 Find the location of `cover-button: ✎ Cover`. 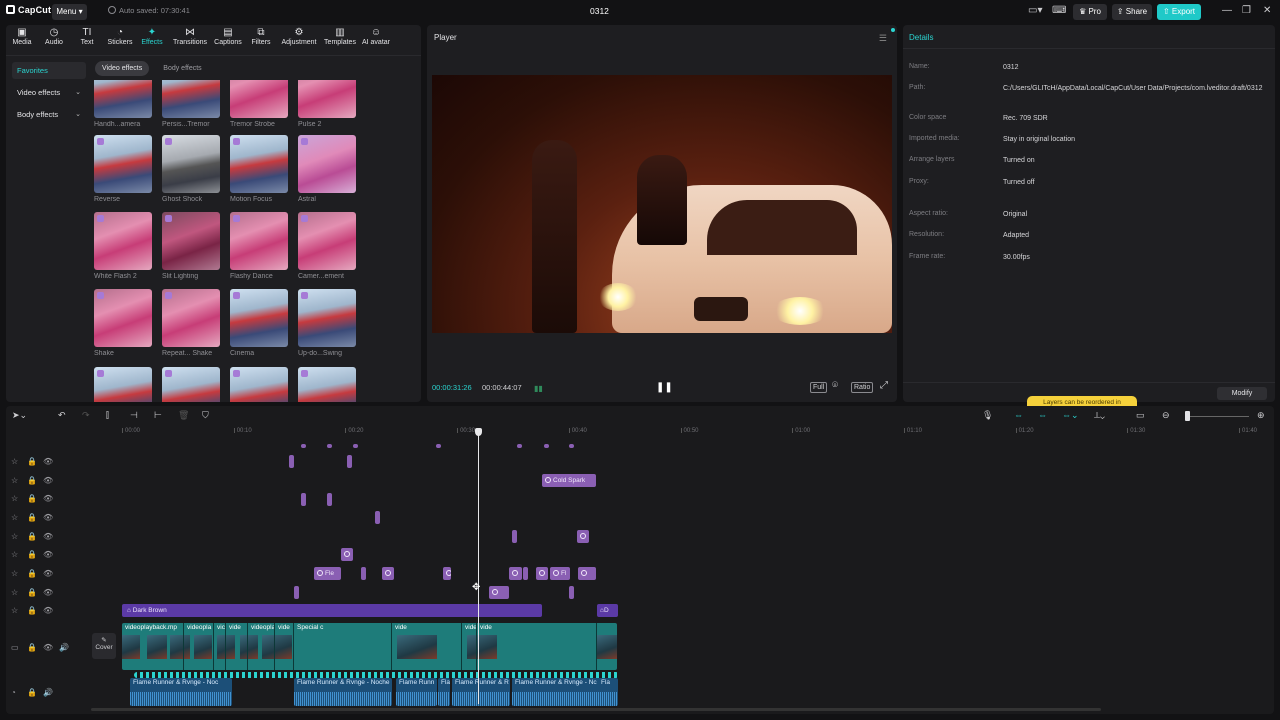

cover-button: ✎ Cover is located at coordinates (104, 646).